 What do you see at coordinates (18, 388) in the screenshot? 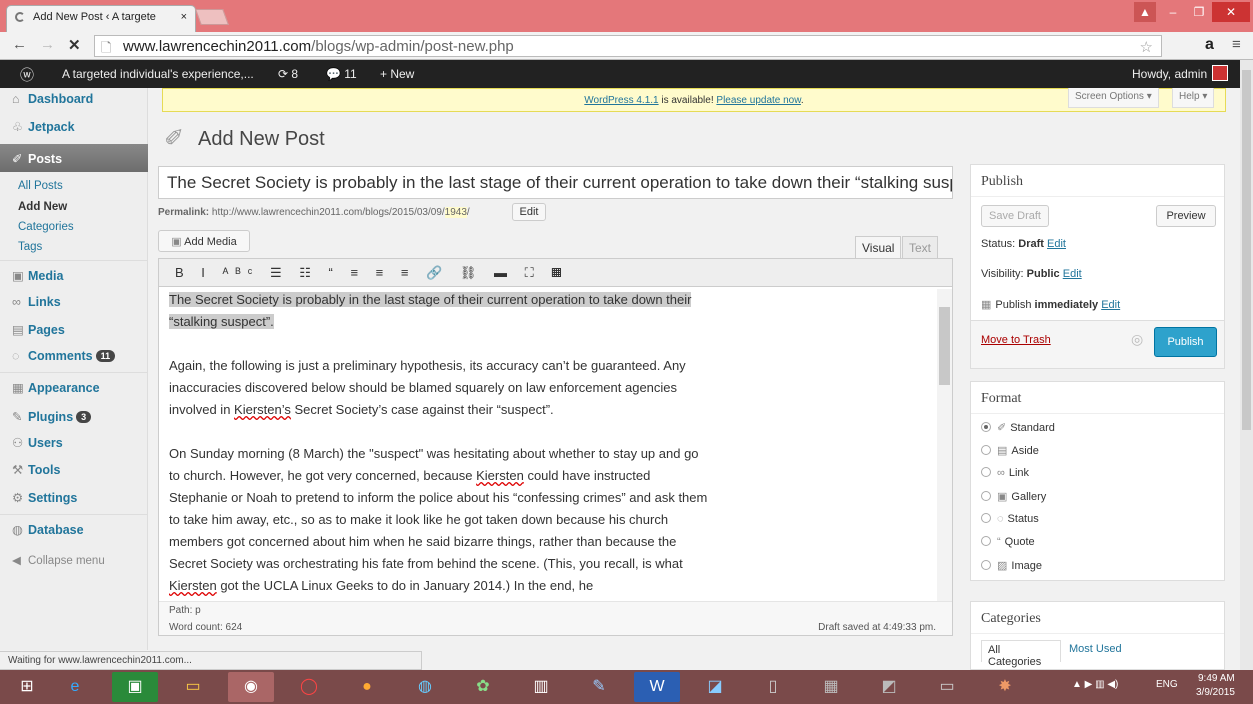
I see `appearance-icon: ▦` at bounding box center [18, 388].